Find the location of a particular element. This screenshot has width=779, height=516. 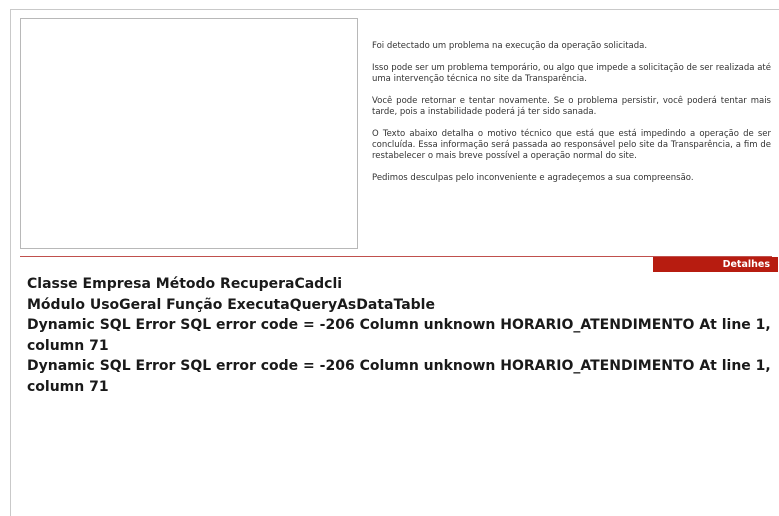

details-tab: Detalhes is located at coordinates (715, 264).